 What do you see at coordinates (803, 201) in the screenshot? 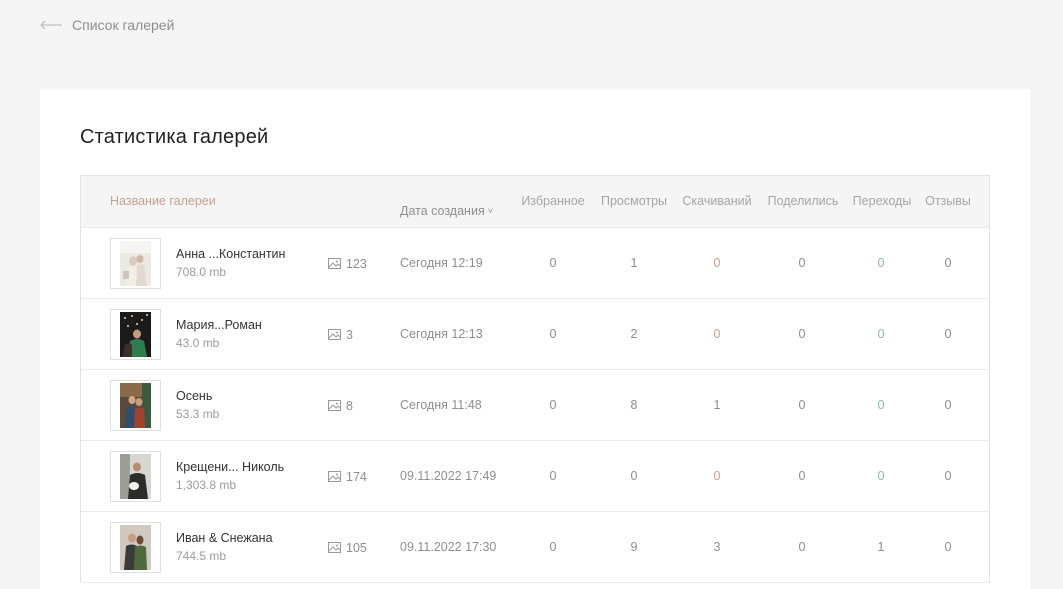
I see `header-shares: Поделились` at bounding box center [803, 201].